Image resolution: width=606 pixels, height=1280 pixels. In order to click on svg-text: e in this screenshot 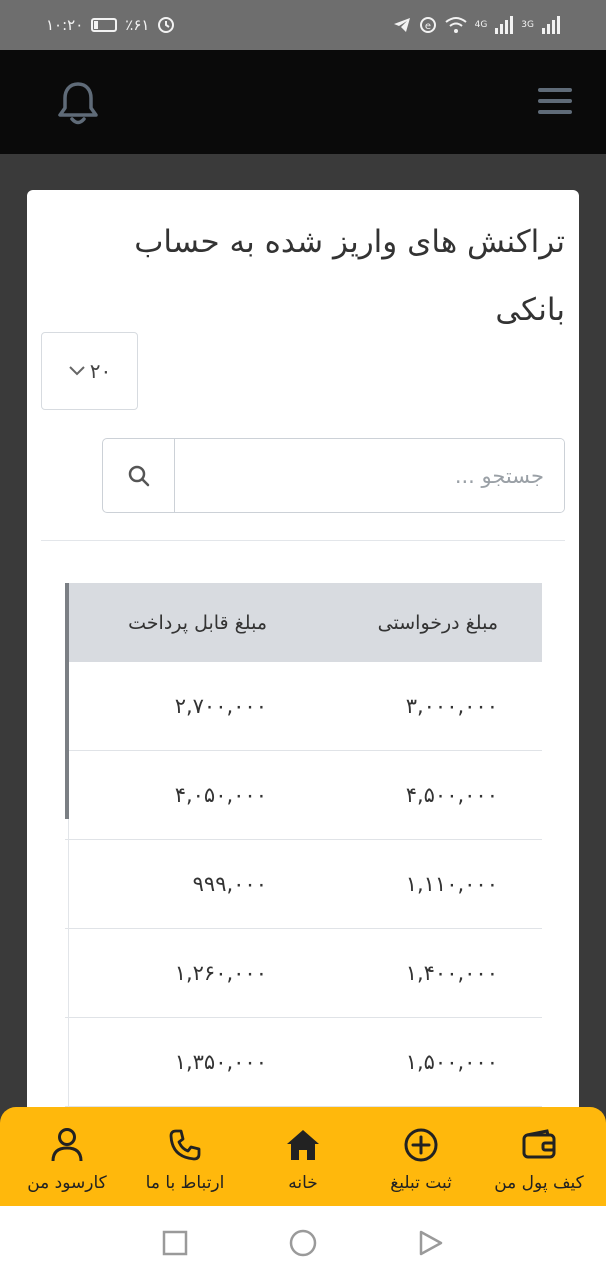, I will do `click(428, 26)`.